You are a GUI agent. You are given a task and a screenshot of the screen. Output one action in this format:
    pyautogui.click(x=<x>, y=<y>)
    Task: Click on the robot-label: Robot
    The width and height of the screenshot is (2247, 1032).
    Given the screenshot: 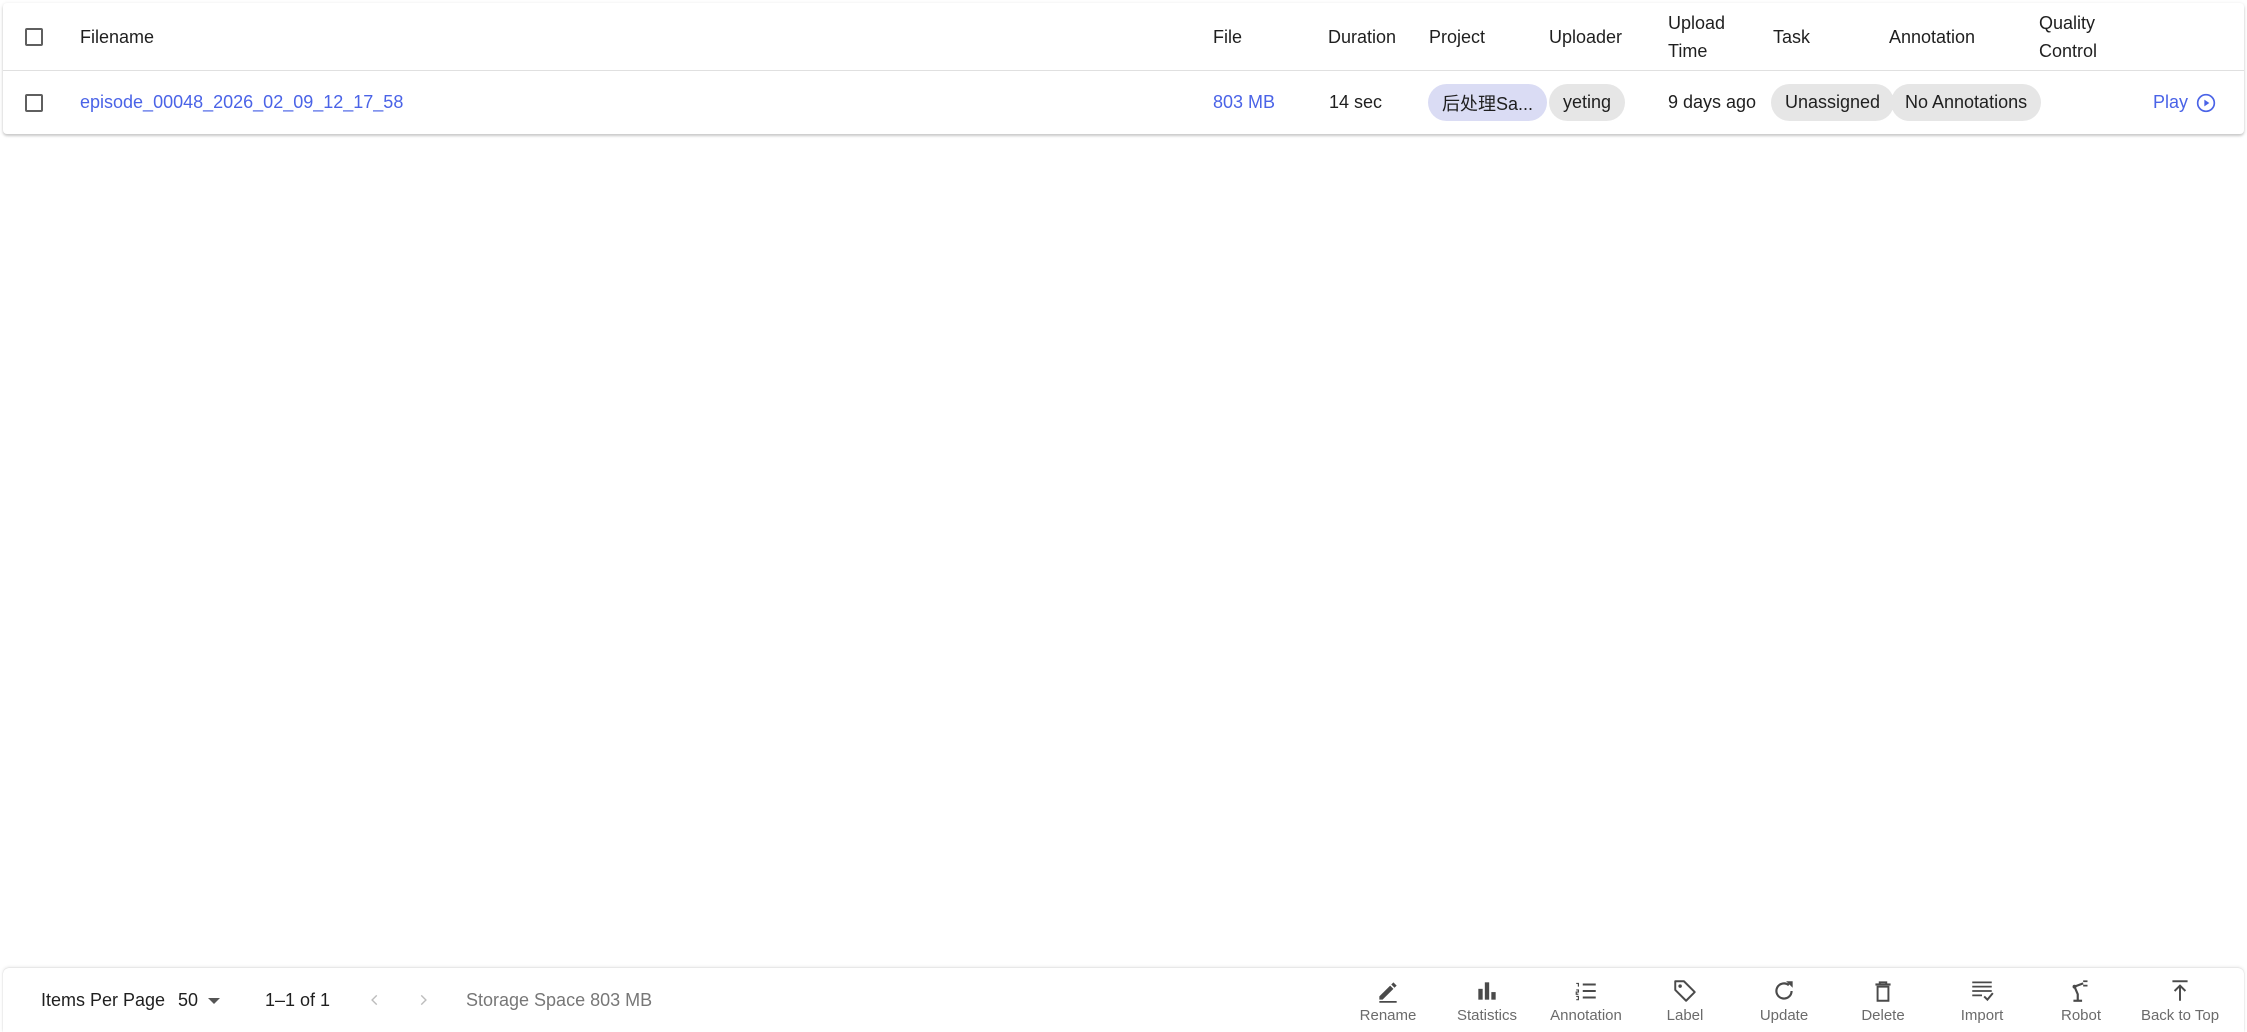 What is the action you would take?
    pyautogui.click(x=2081, y=1015)
    